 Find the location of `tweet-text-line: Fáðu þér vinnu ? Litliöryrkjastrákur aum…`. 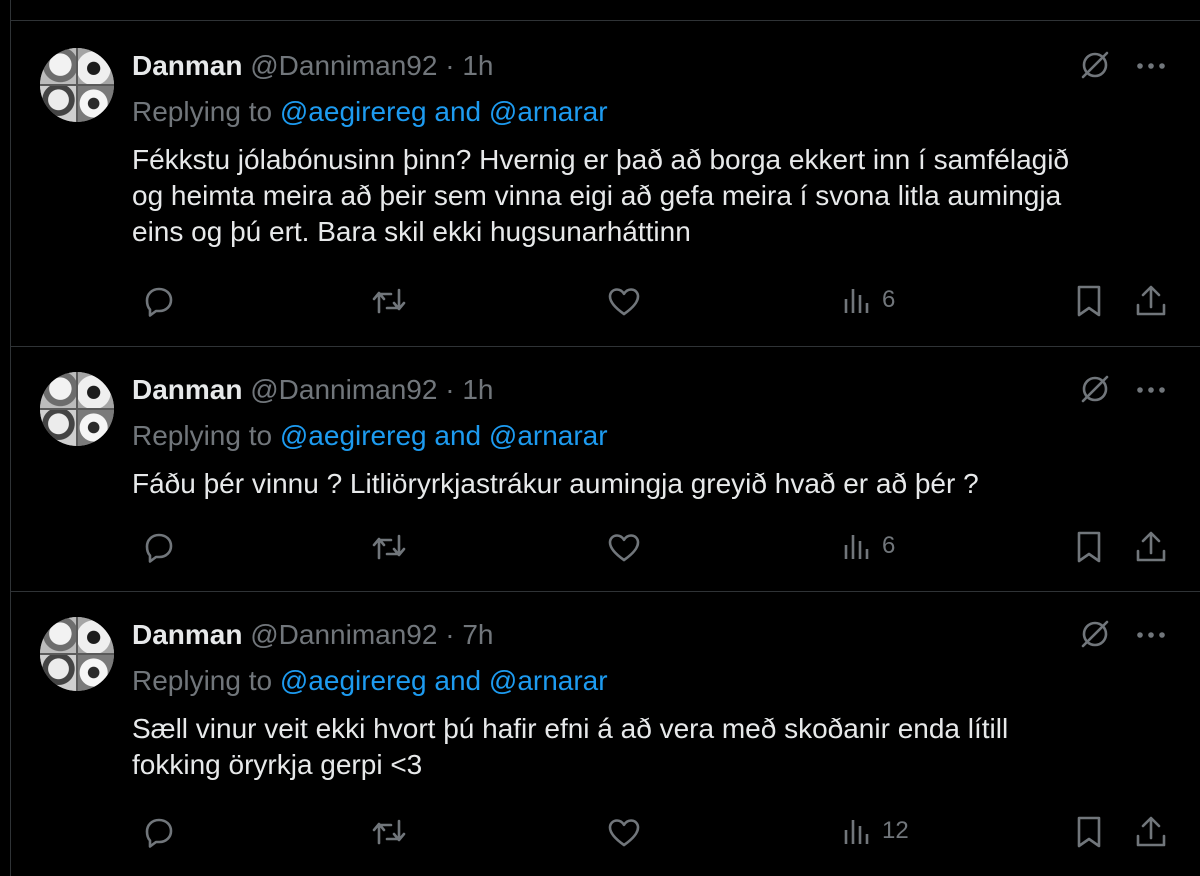

tweet-text-line: Fáðu þér vinnu ? Litliöryrkjastrákur aum… is located at coordinates (555, 483).